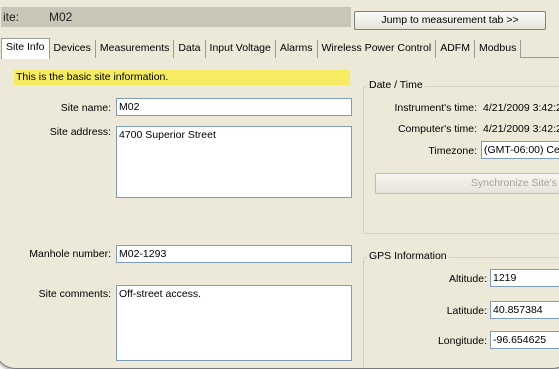  I want to click on tab-site-info: Site Info, so click(25, 48).